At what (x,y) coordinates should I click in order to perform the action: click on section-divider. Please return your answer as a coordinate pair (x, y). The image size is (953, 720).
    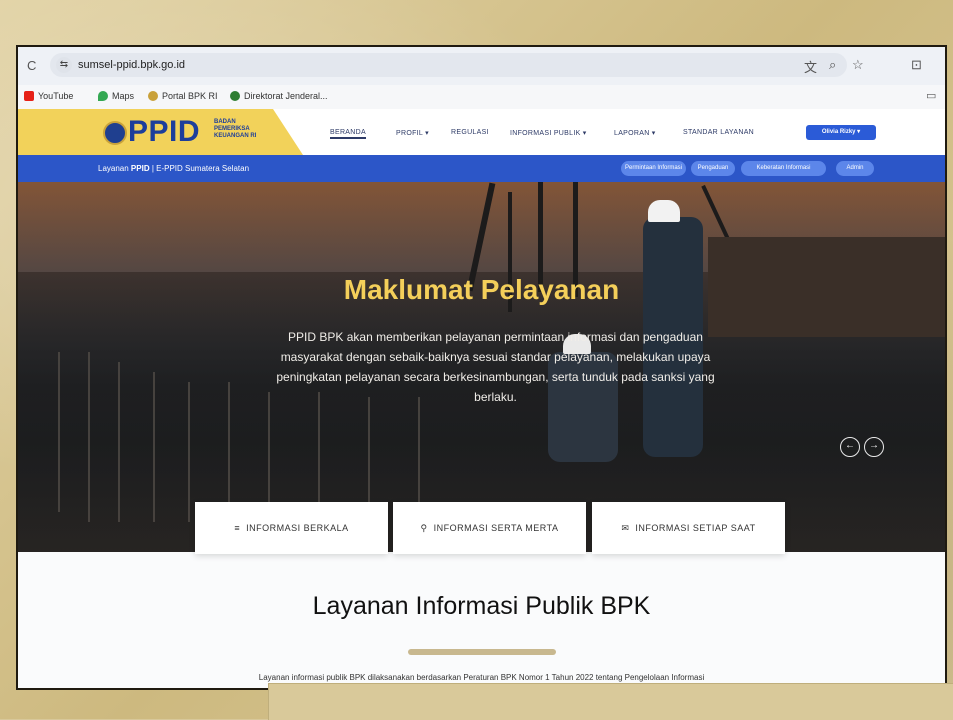
    Looking at the image, I should click on (482, 652).